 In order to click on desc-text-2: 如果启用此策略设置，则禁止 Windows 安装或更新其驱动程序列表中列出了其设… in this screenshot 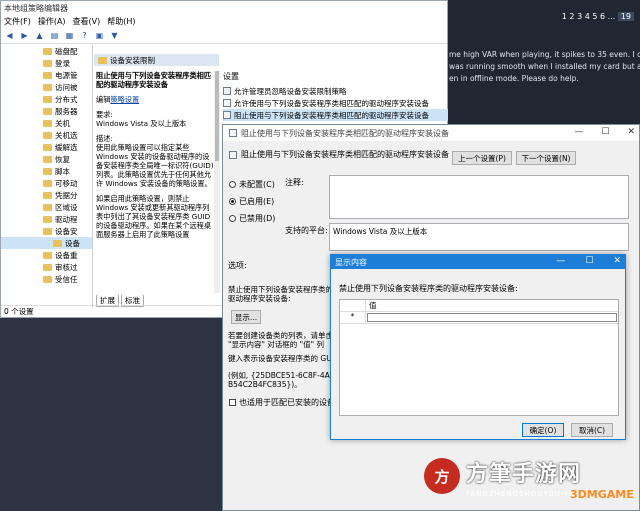, I will do `click(154, 216)`.